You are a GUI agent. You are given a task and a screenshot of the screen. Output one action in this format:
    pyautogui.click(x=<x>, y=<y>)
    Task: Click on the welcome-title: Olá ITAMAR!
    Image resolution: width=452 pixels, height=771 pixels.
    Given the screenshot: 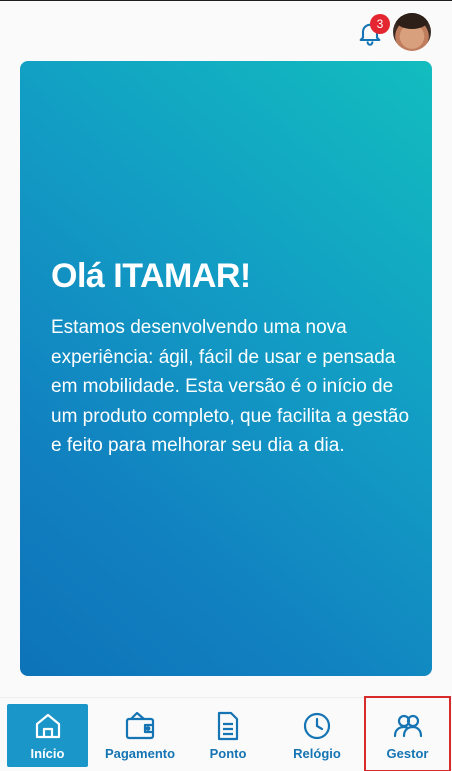 What is the action you would take?
    pyautogui.click(x=151, y=276)
    